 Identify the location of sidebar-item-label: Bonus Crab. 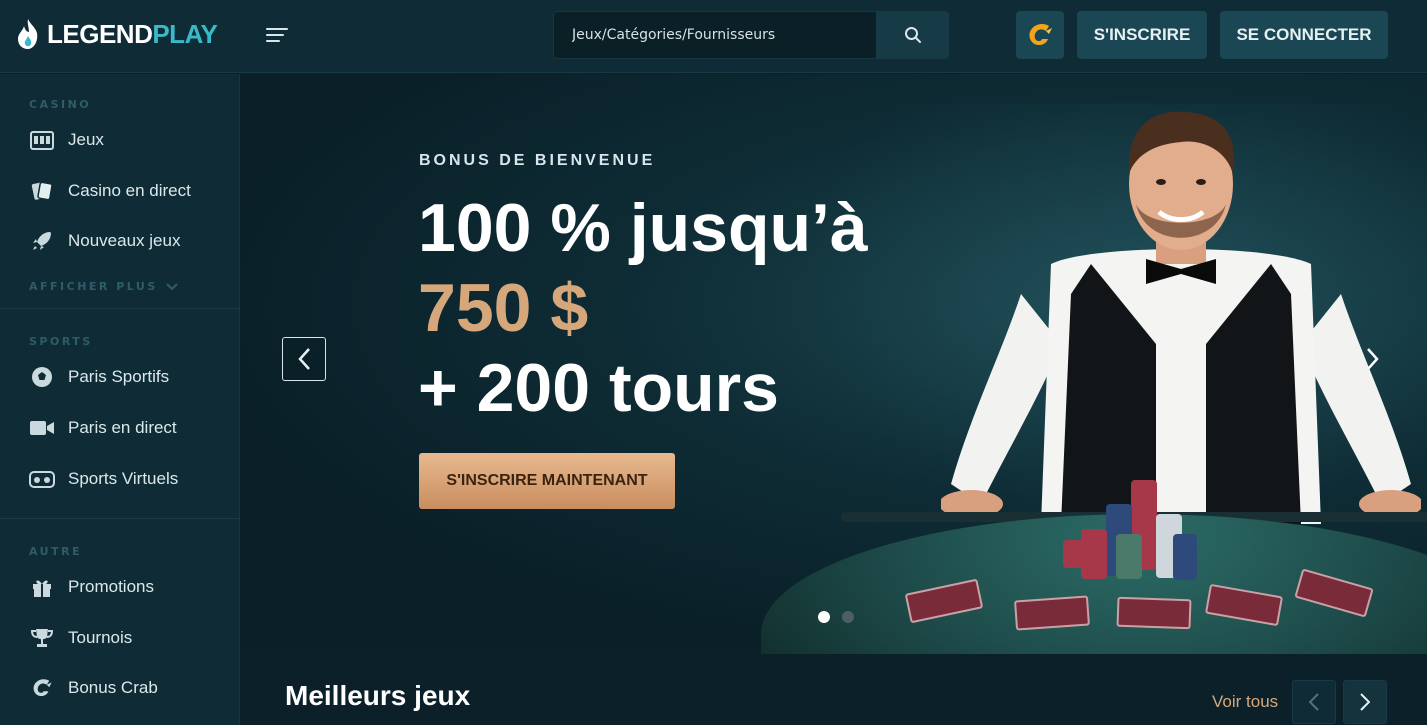
(113, 687).